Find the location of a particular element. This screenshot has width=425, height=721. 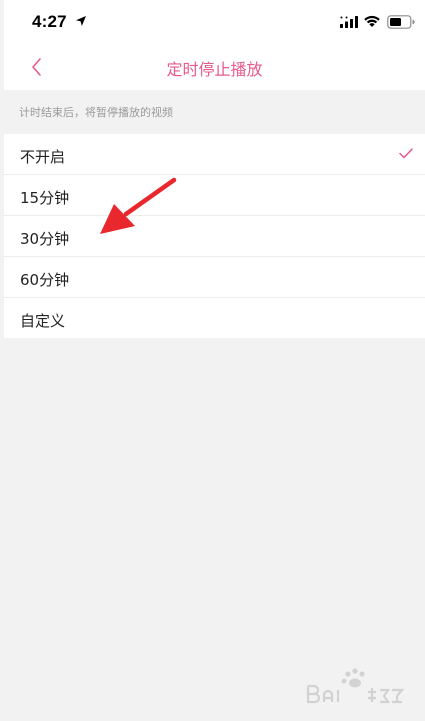

wifi-icon is located at coordinates (372, 21).